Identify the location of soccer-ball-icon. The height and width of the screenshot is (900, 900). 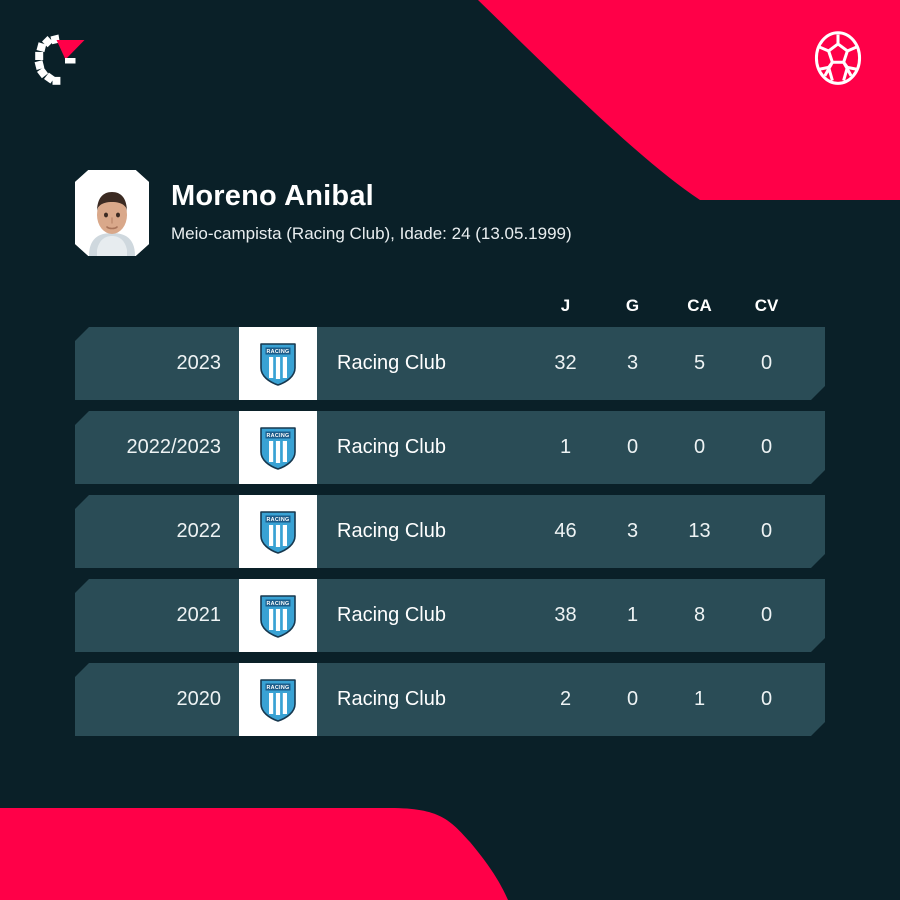
(838, 58).